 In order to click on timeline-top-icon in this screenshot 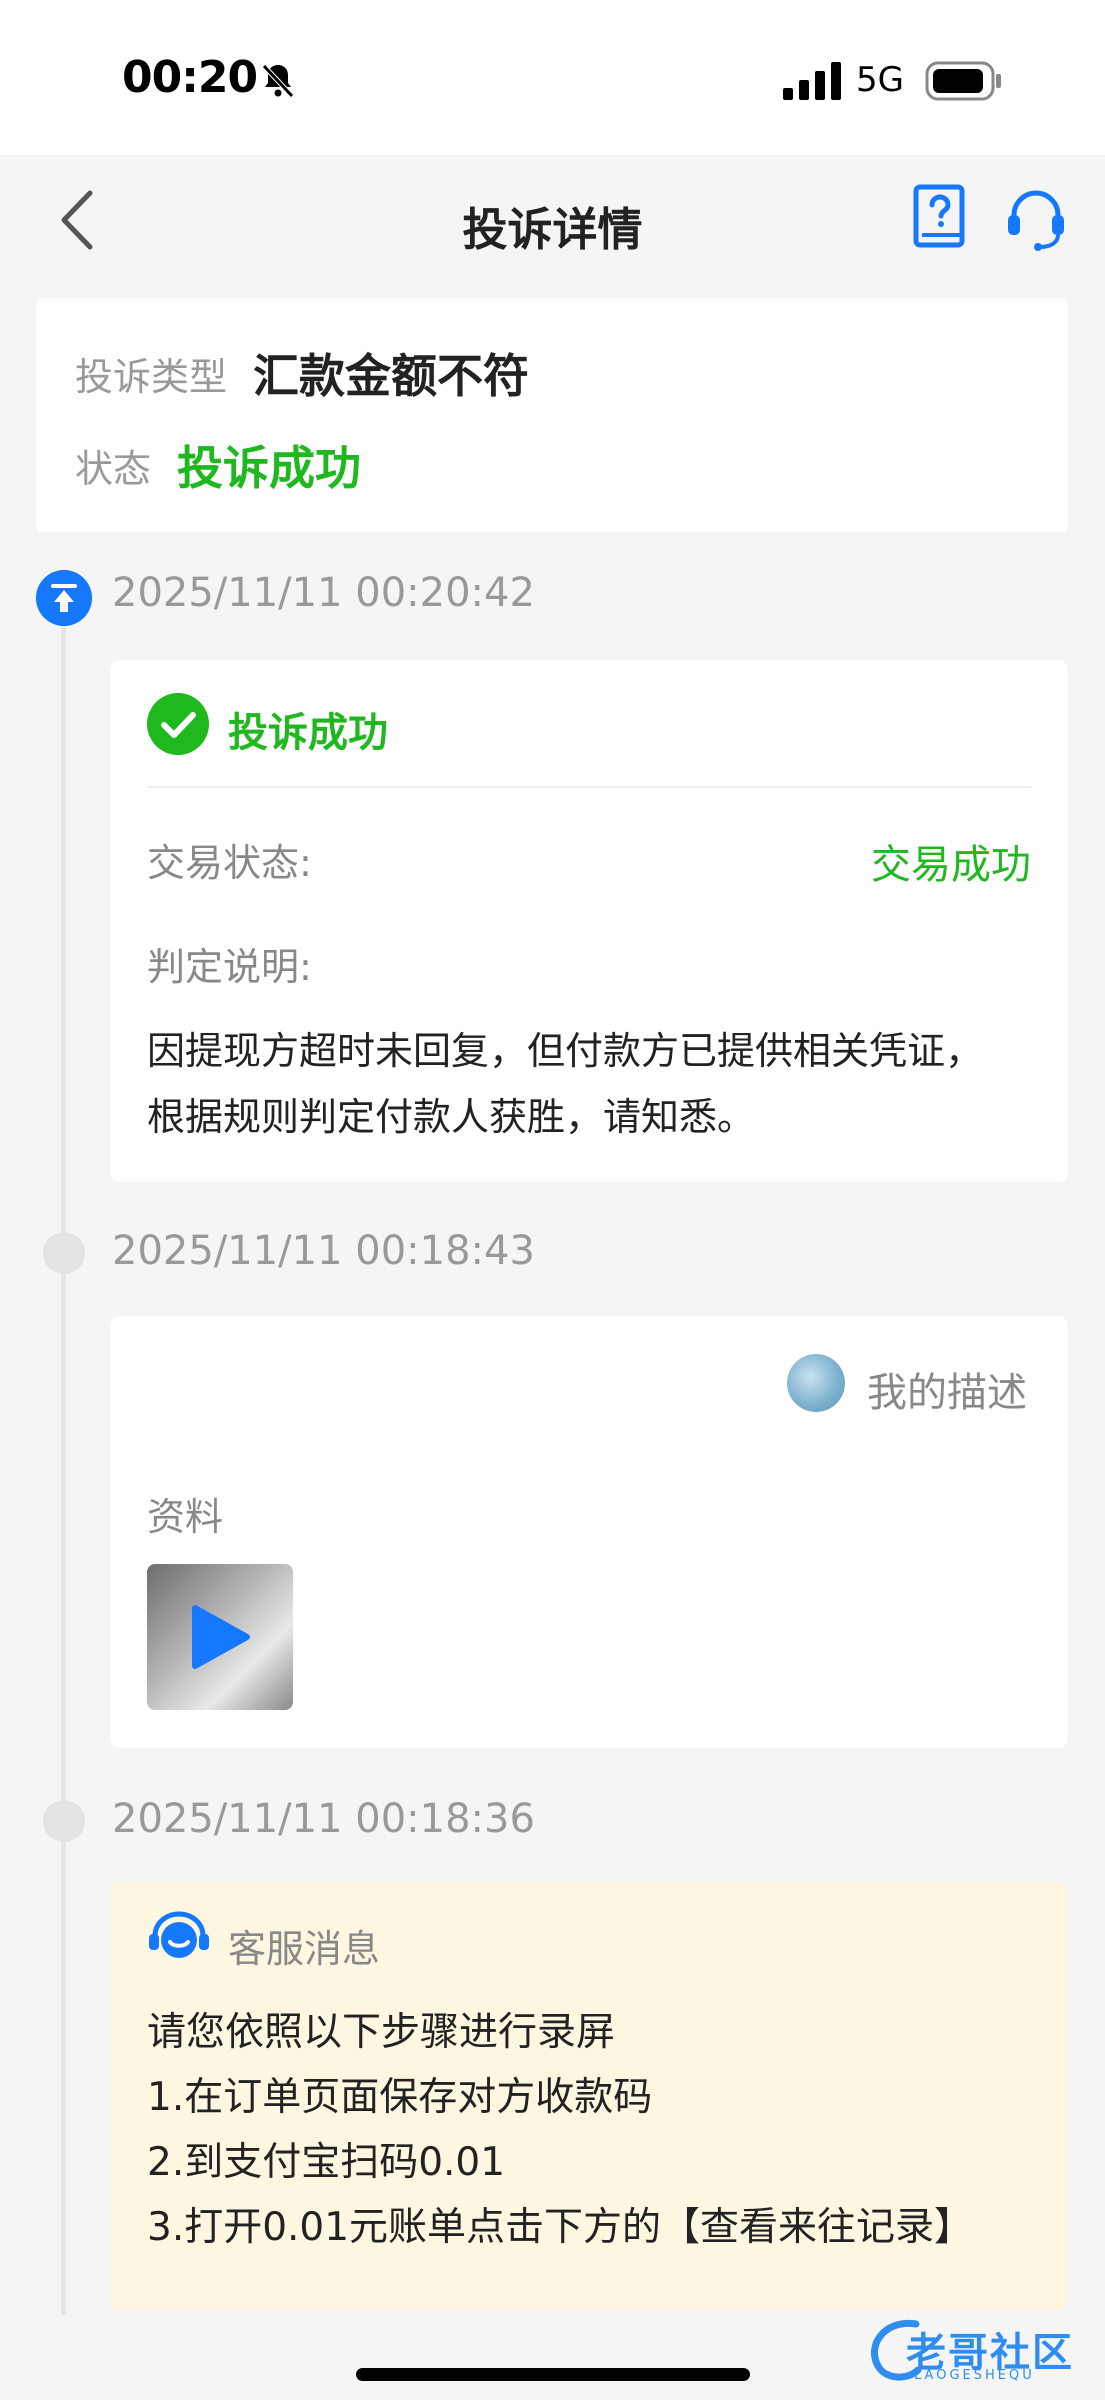, I will do `click(64, 598)`.